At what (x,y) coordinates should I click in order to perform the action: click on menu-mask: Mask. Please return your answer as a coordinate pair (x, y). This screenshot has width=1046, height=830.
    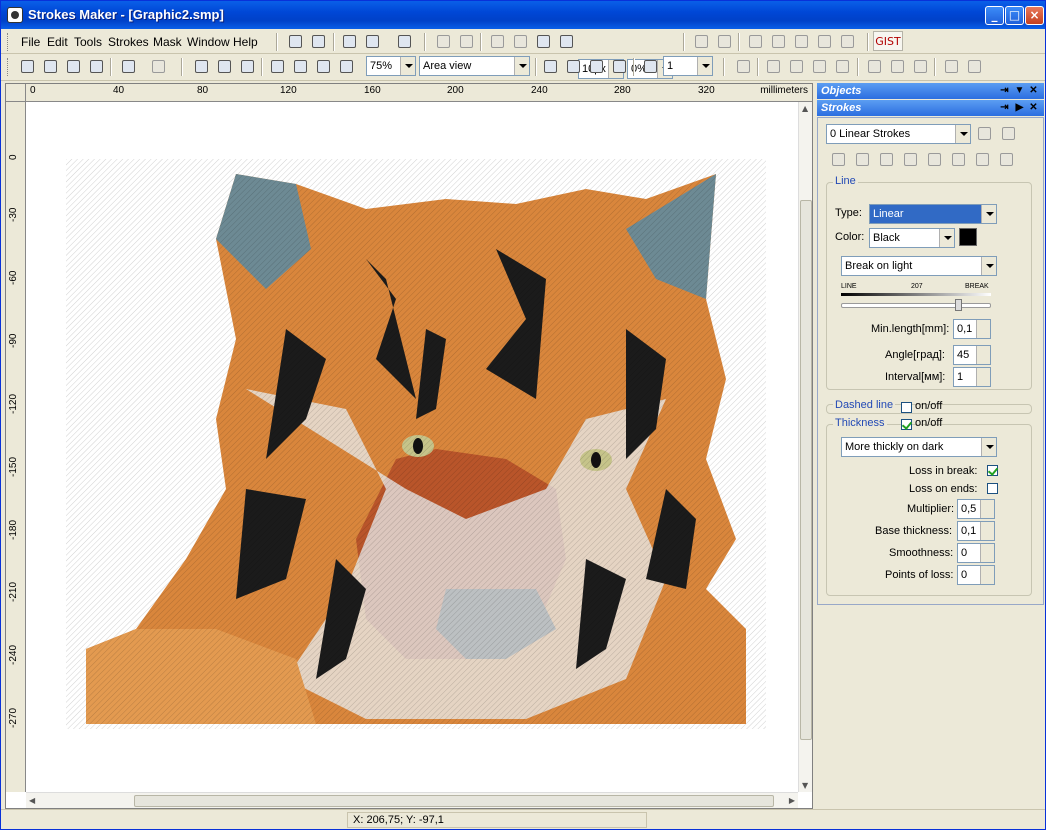
    Looking at the image, I should click on (167, 42).